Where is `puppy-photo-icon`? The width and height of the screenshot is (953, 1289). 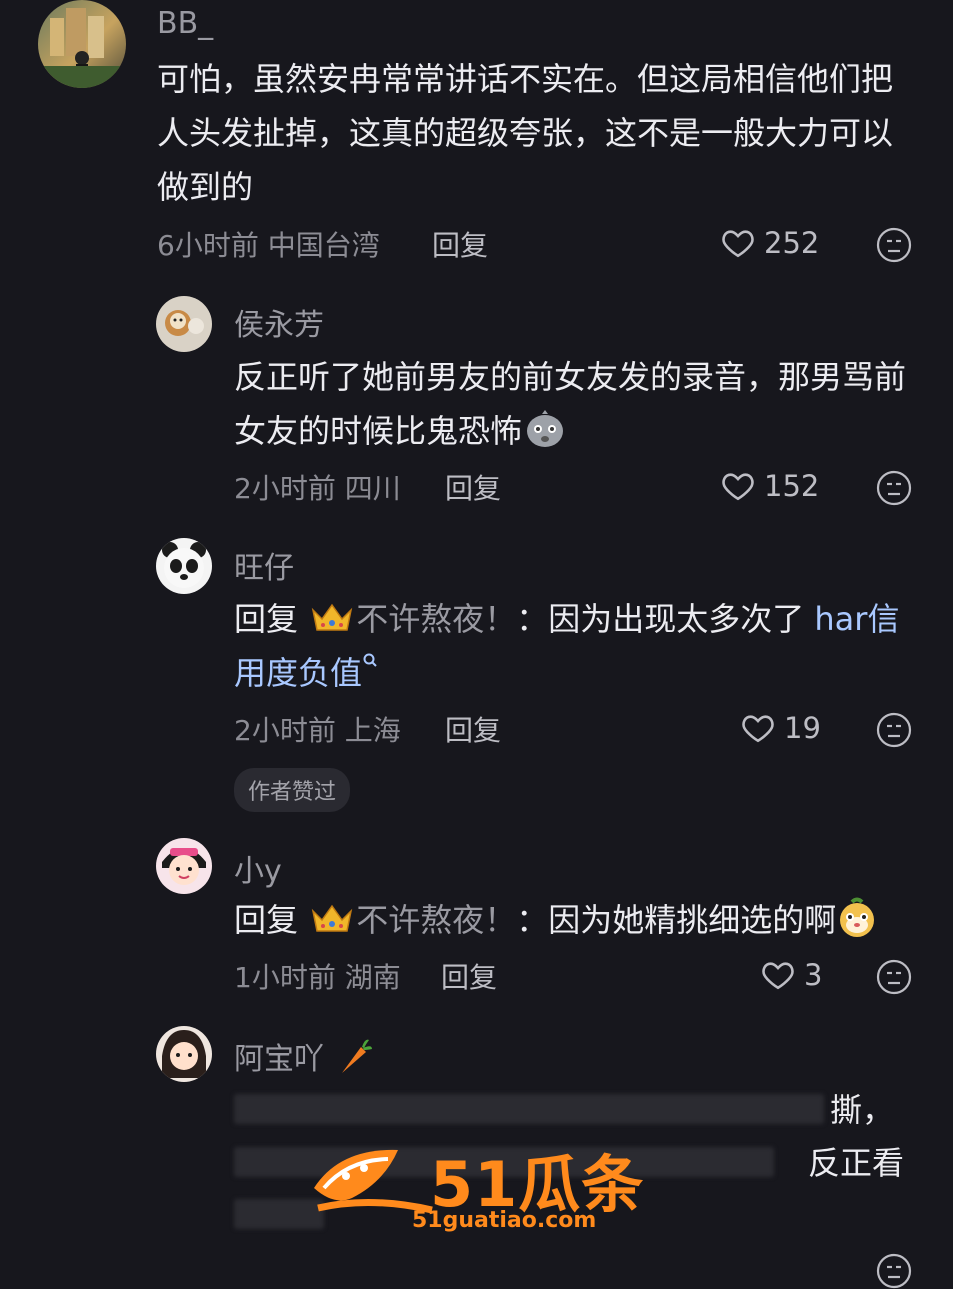 puppy-photo-icon is located at coordinates (184, 323).